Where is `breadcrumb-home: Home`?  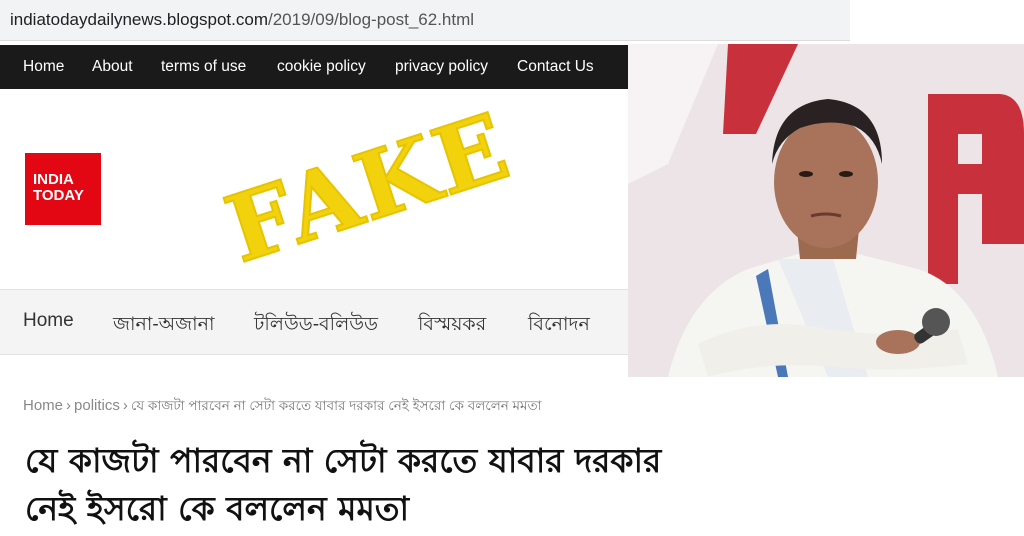 breadcrumb-home: Home is located at coordinates (43, 405).